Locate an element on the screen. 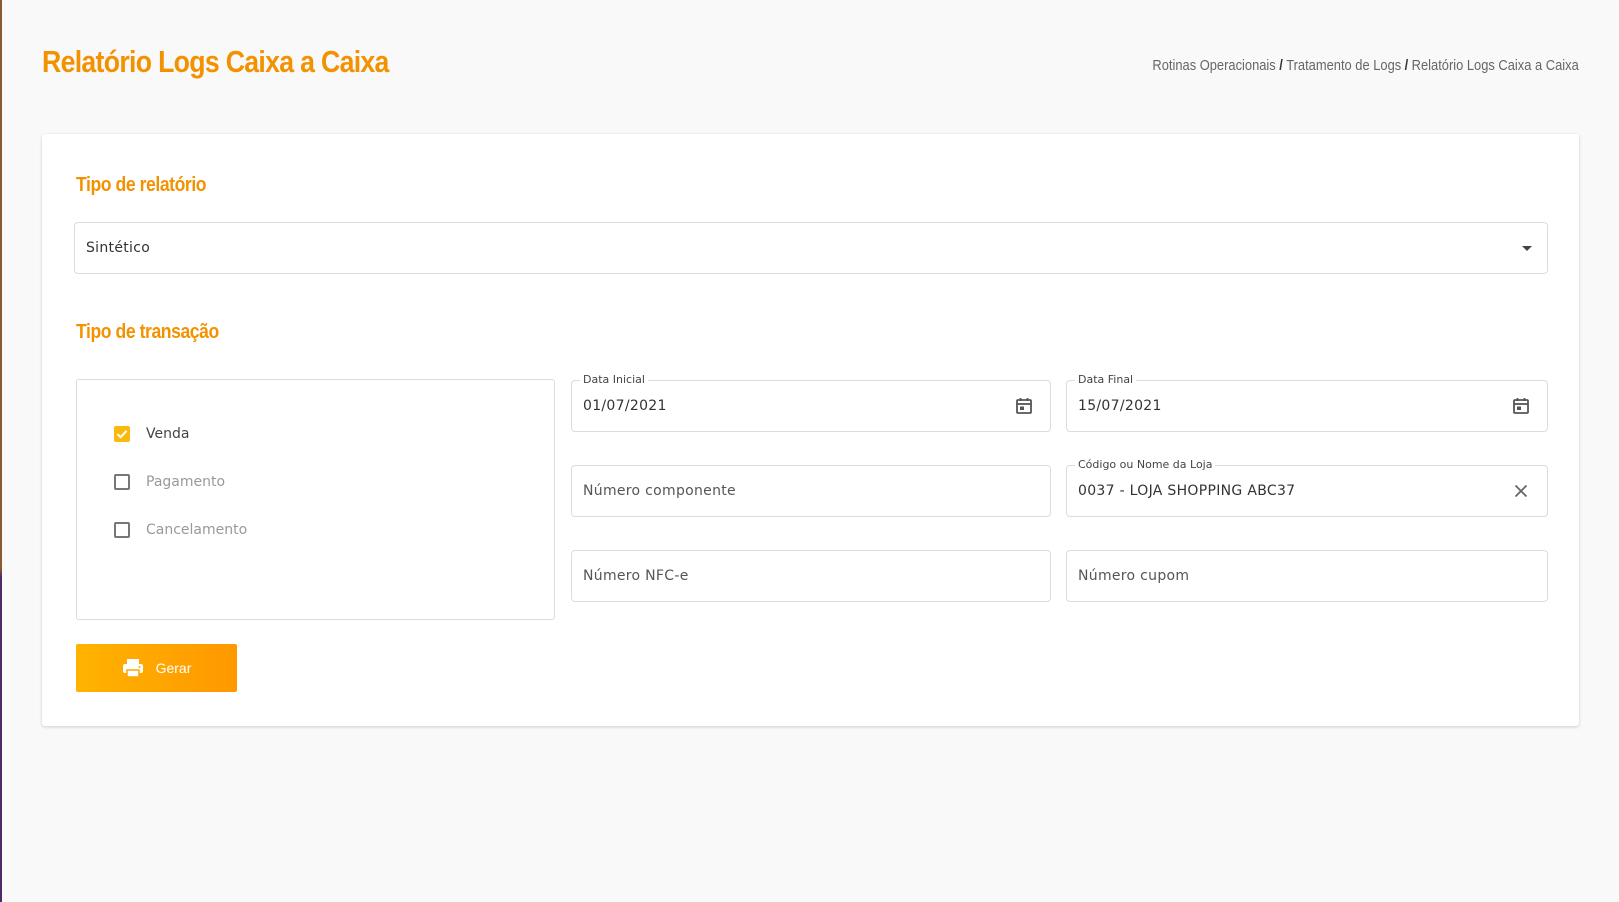 This screenshot has width=1619, height=902. breadcrumb-item-tratamento: Tratamento de Logs is located at coordinates (1343, 65).